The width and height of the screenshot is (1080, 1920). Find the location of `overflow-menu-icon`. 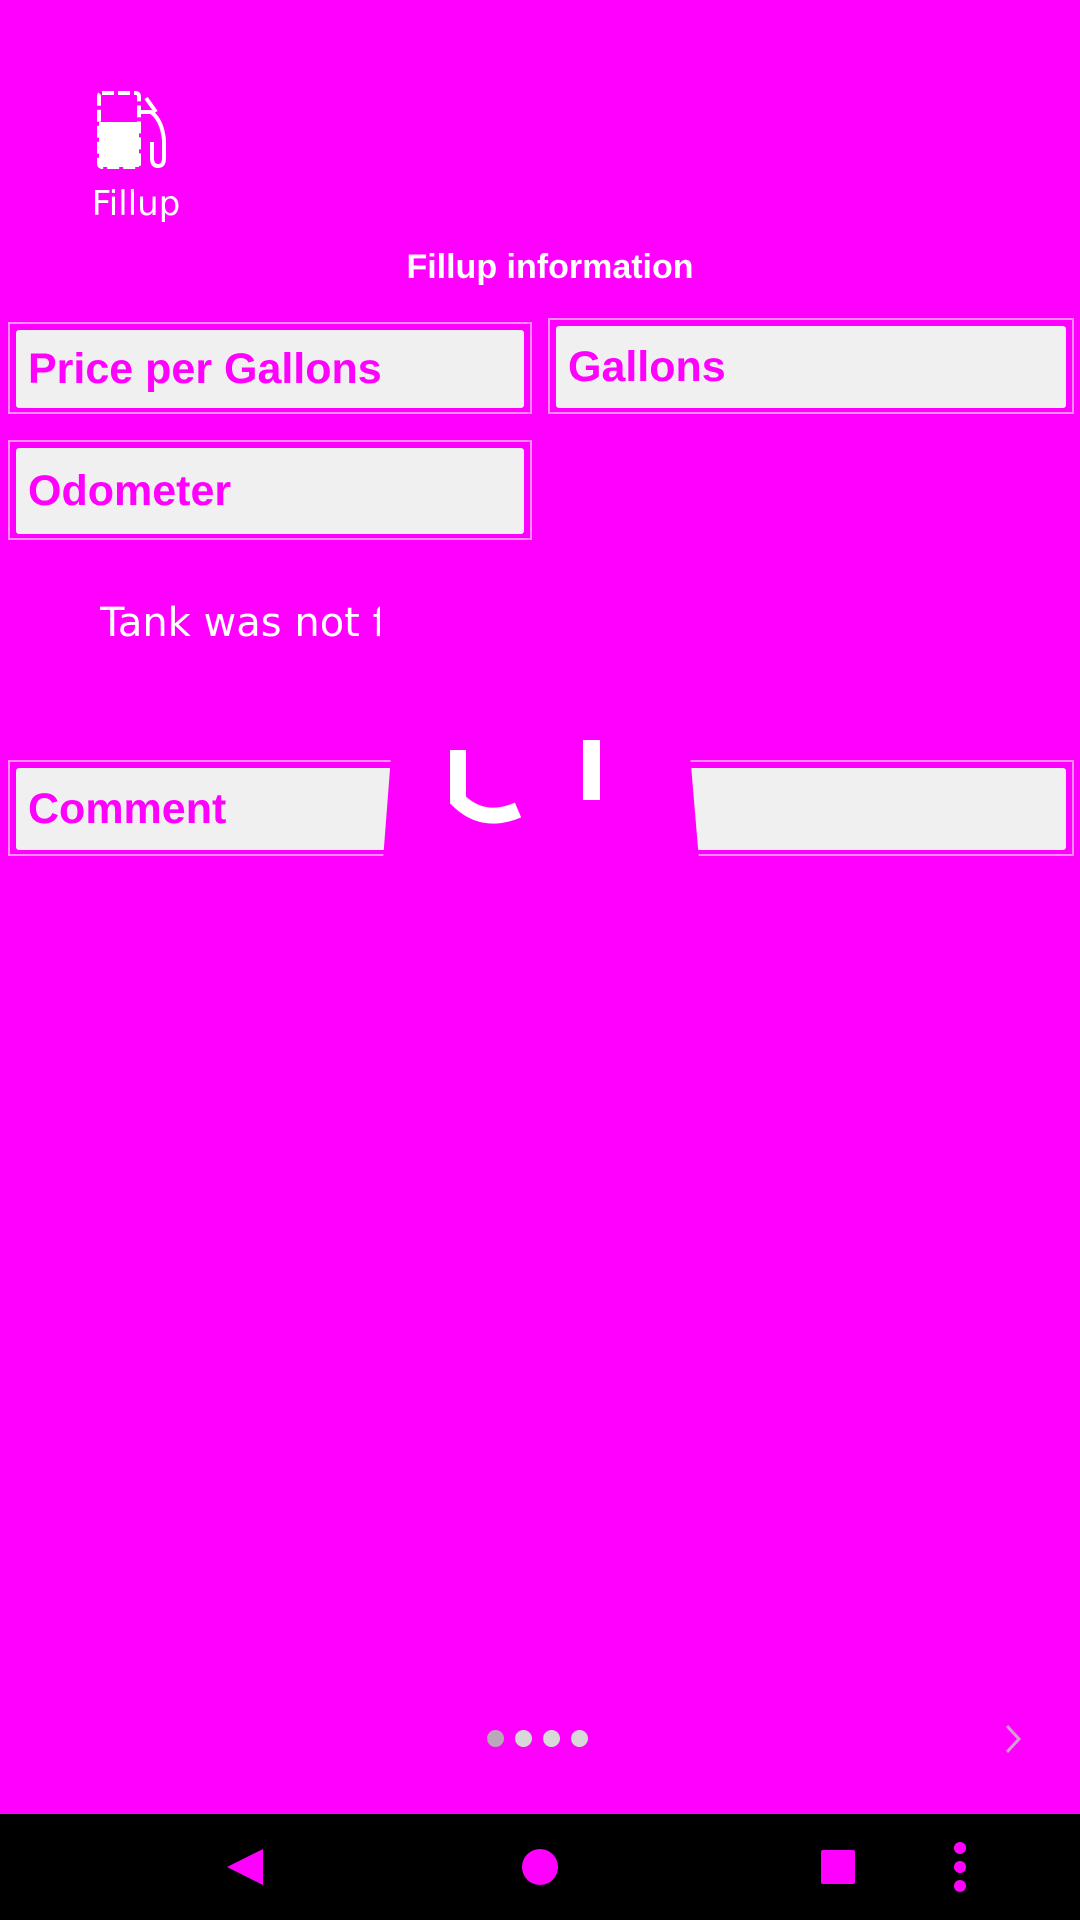

overflow-menu-icon is located at coordinates (960, 1867).